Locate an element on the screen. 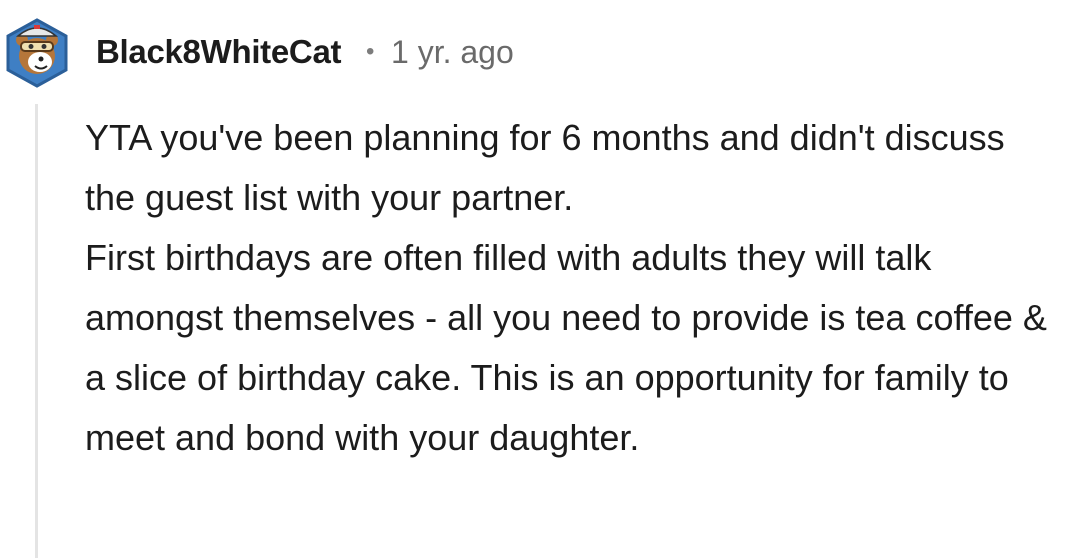 The image size is (1080, 558). snoo-avatar-icon is located at coordinates (37, 53).